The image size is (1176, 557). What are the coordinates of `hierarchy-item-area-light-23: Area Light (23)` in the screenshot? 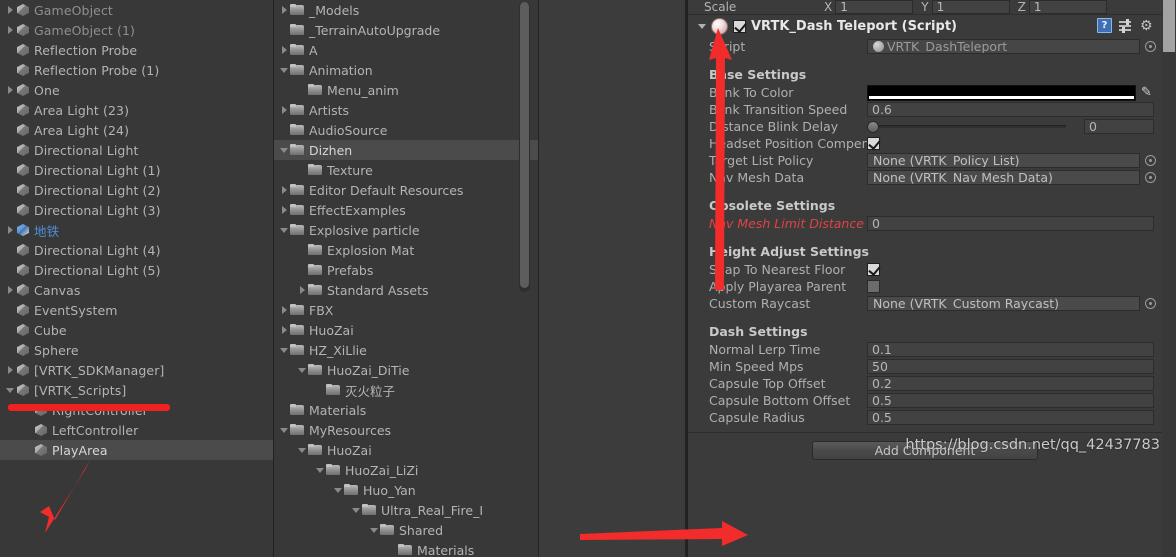 It's located at (136, 110).